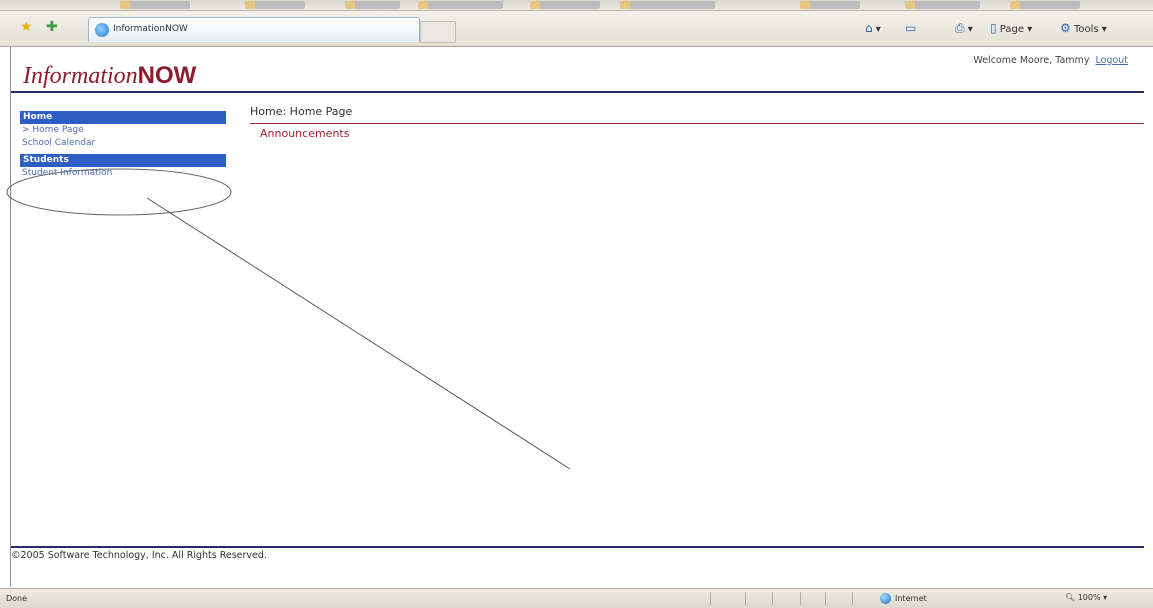  Describe the element at coordinates (102, 30) in the screenshot. I see `ie-page-icon` at that location.